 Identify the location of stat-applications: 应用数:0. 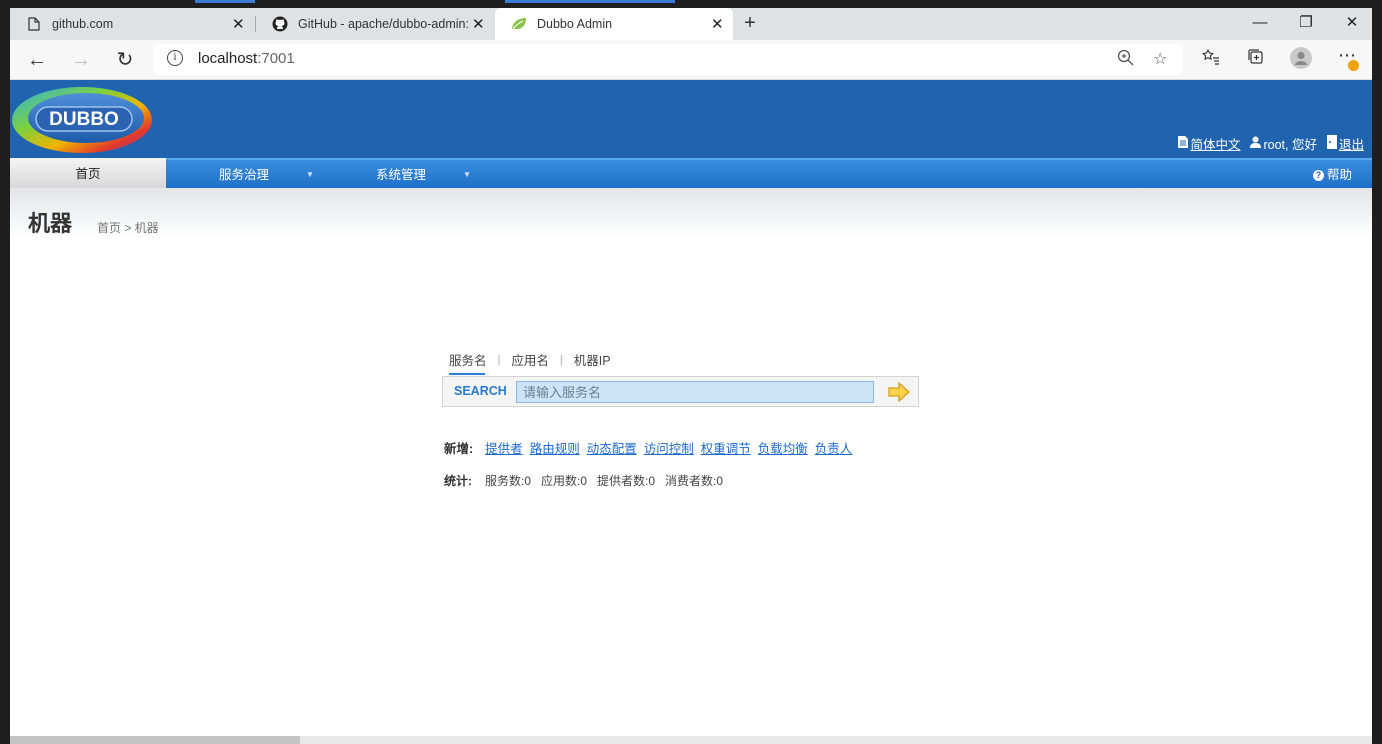
(564, 481).